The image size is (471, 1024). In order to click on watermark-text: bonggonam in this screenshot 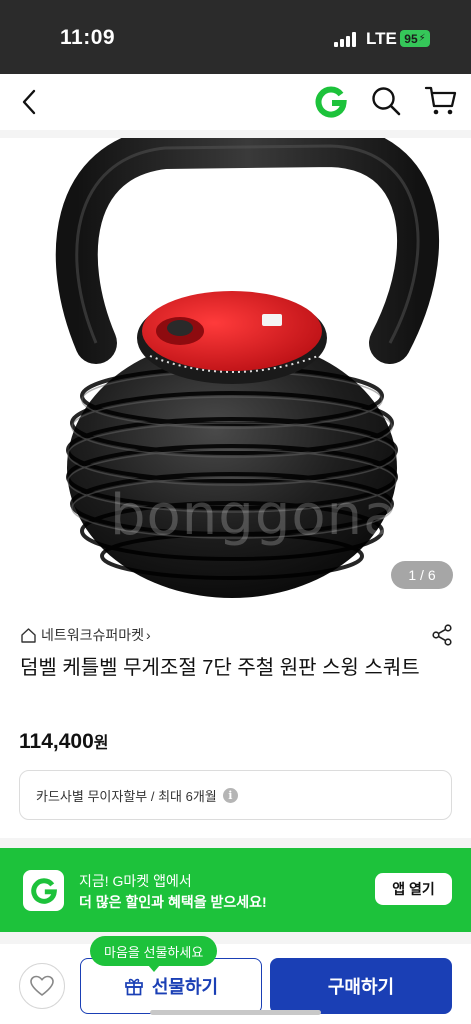, I will do `click(282, 515)`.